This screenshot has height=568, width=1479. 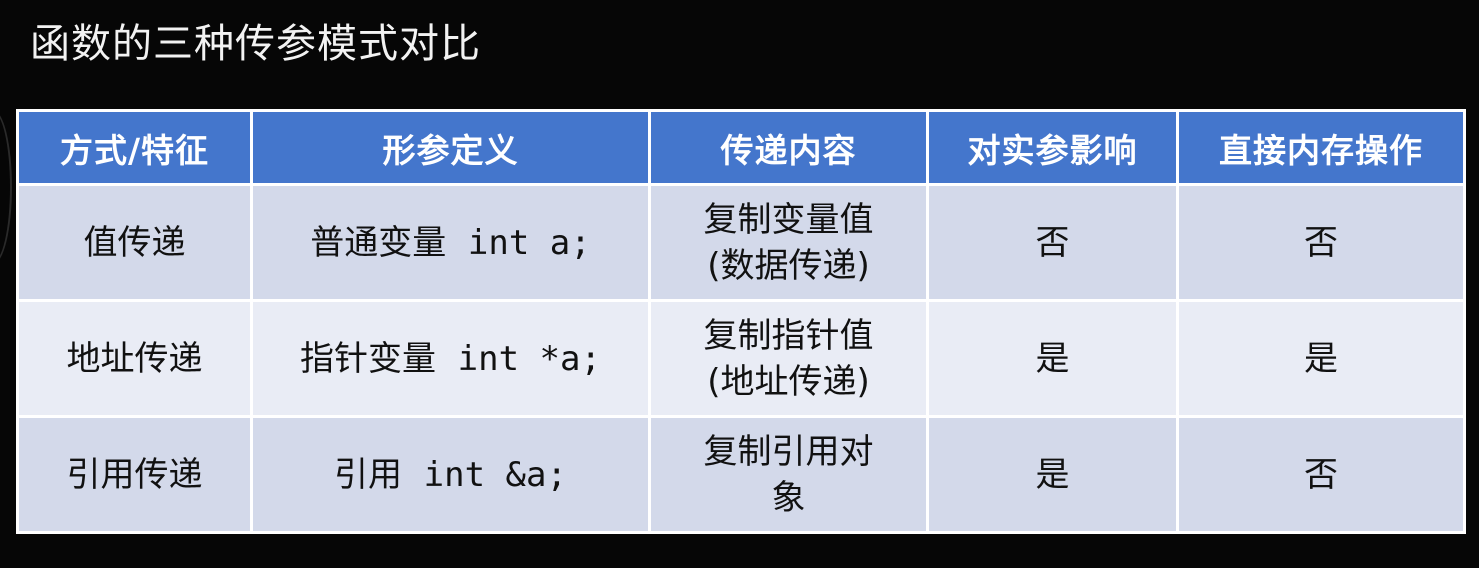 I want to click on header-method: 方式/特征, so click(x=134, y=147).